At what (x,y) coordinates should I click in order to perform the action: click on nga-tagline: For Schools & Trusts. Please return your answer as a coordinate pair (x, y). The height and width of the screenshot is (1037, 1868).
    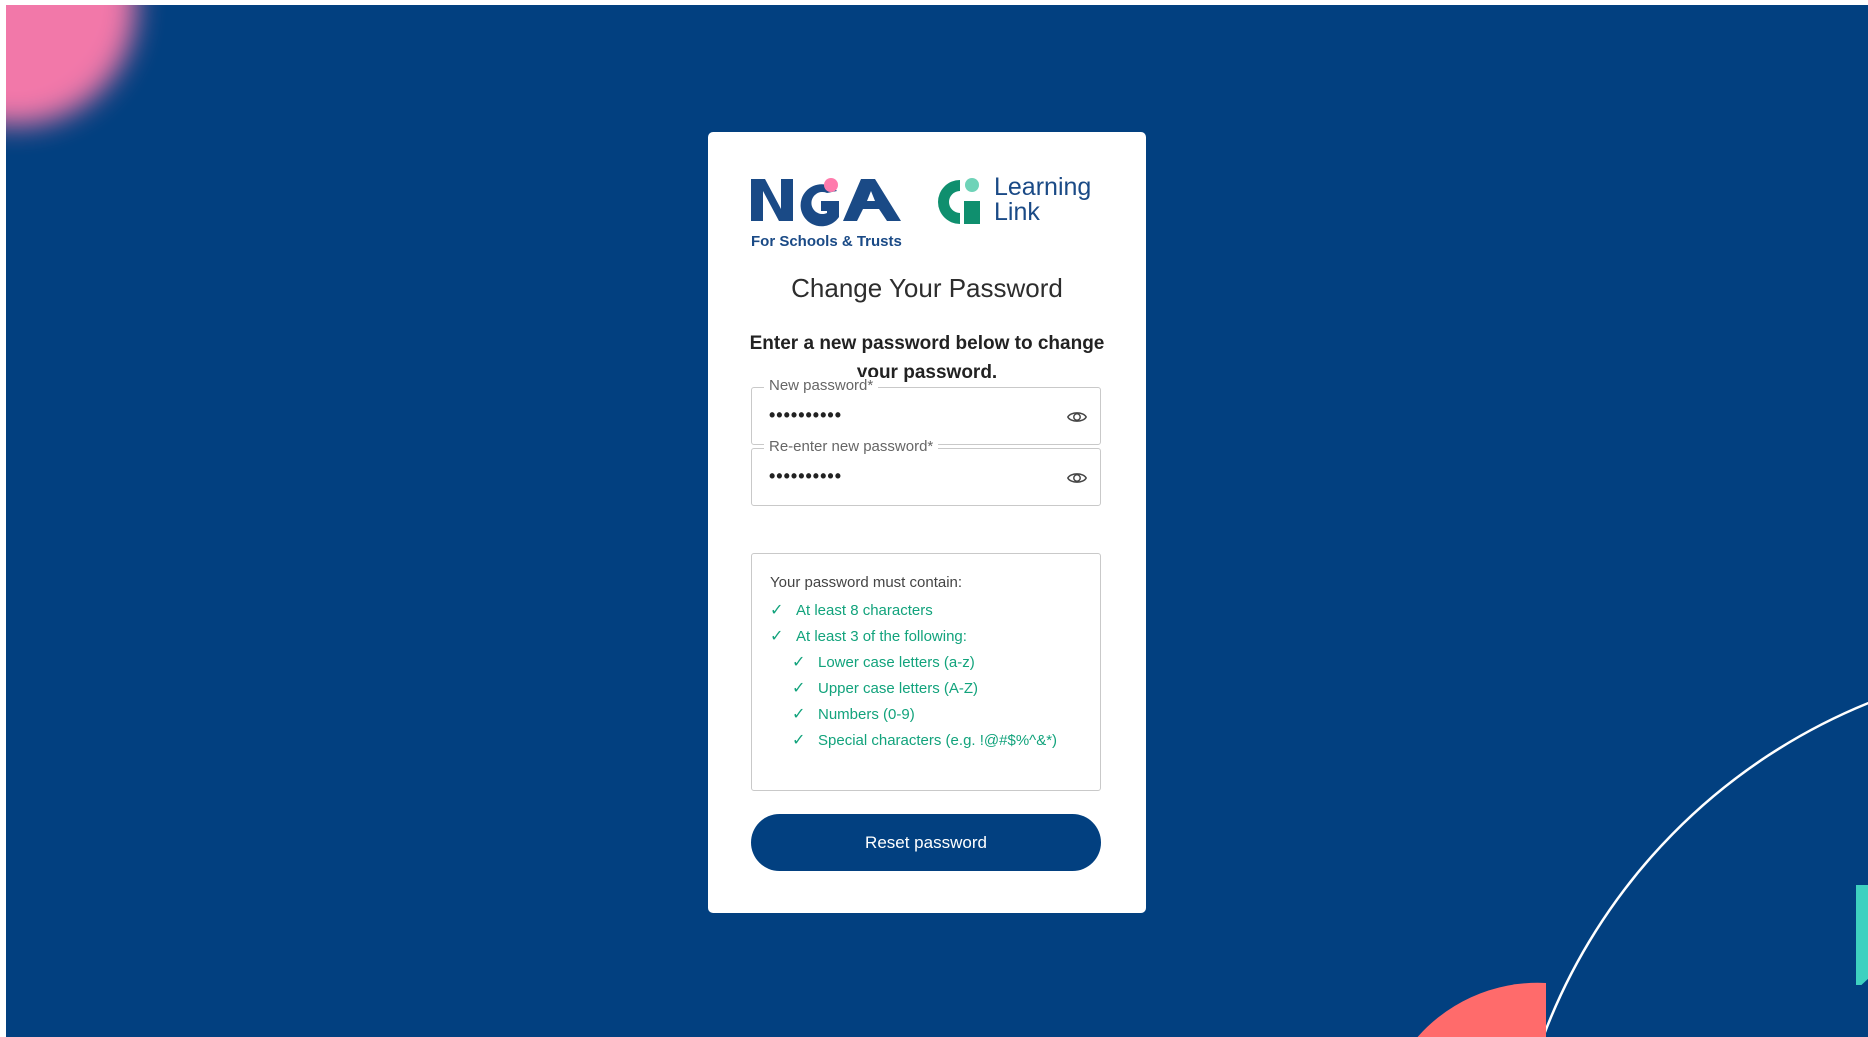
    Looking at the image, I should click on (826, 241).